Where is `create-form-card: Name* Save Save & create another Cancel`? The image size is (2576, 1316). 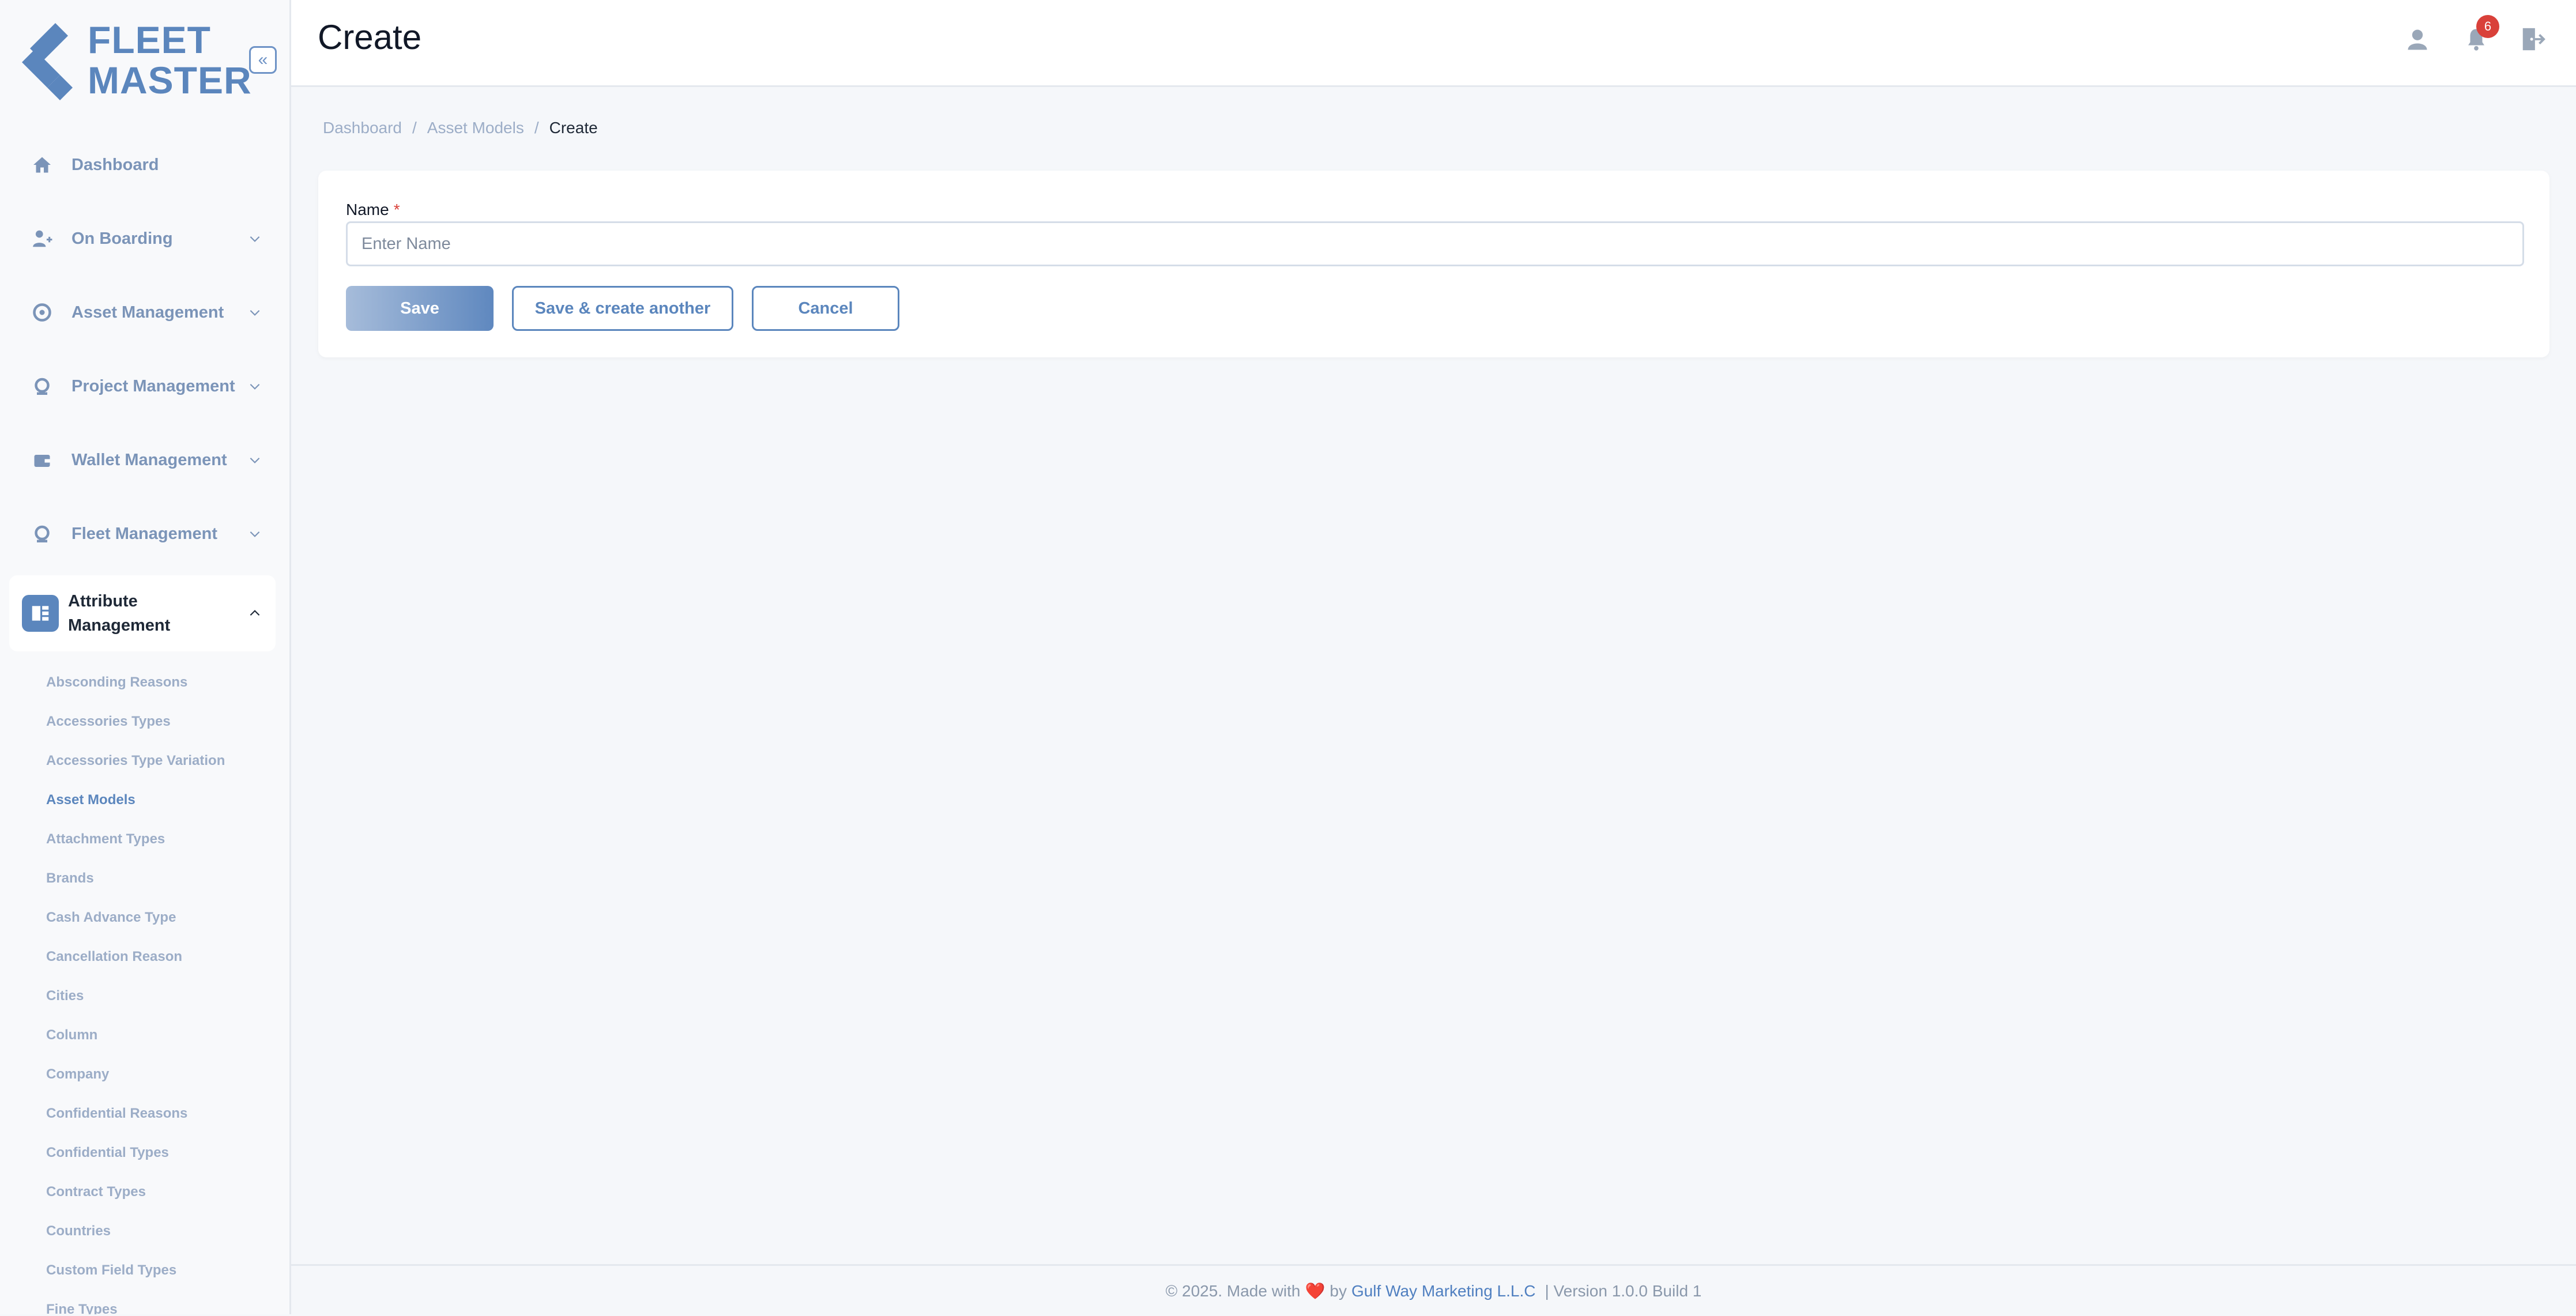 create-form-card: Name* Save Save & create another Cancel is located at coordinates (1433, 264).